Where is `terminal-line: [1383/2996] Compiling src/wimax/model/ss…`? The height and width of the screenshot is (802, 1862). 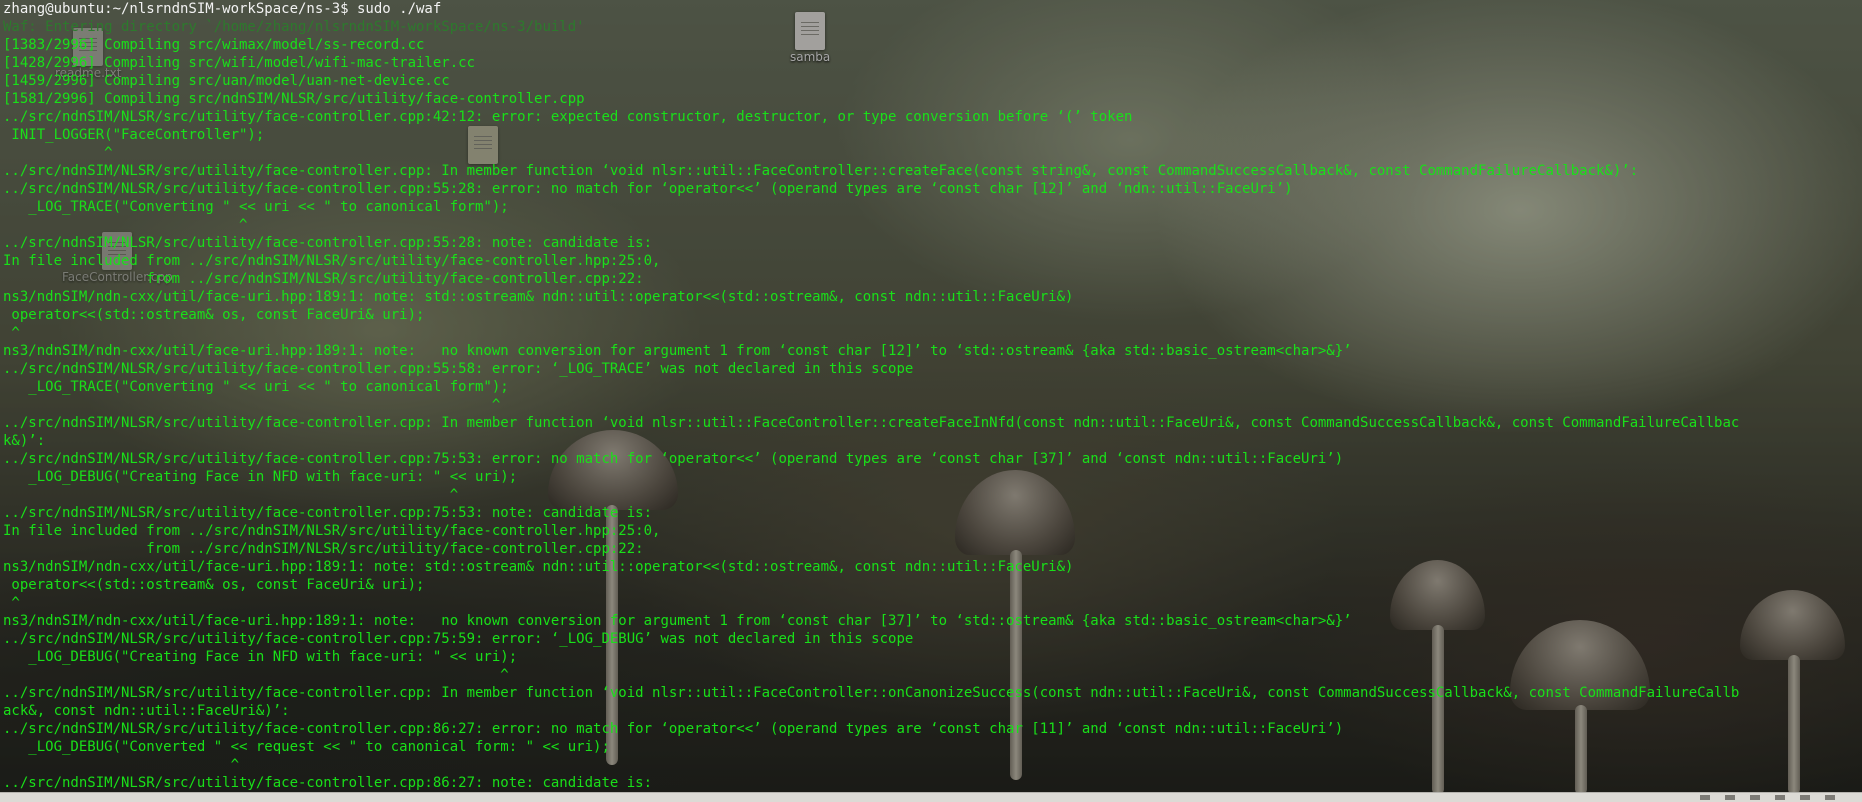 terminal-line: [1383/2996] Compiling src/wimax/model/ss… is located at coordinates (214, 45).